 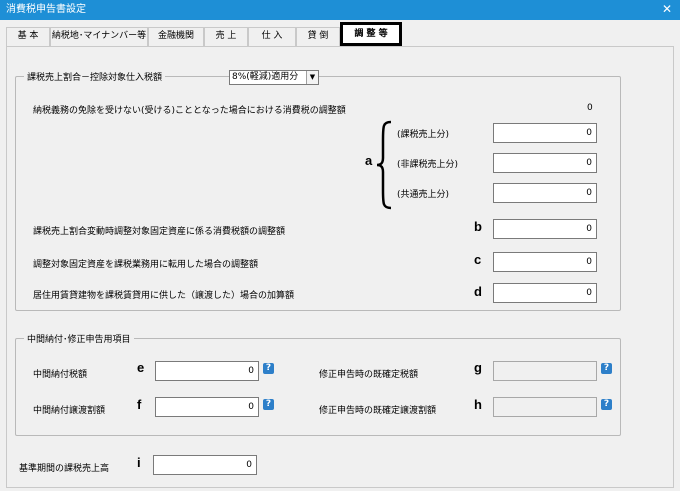 What do you see at coordinates (205, 465) in the screenshot?
I see `base-period-sales-input: 0` at bounding box center [205, 465].